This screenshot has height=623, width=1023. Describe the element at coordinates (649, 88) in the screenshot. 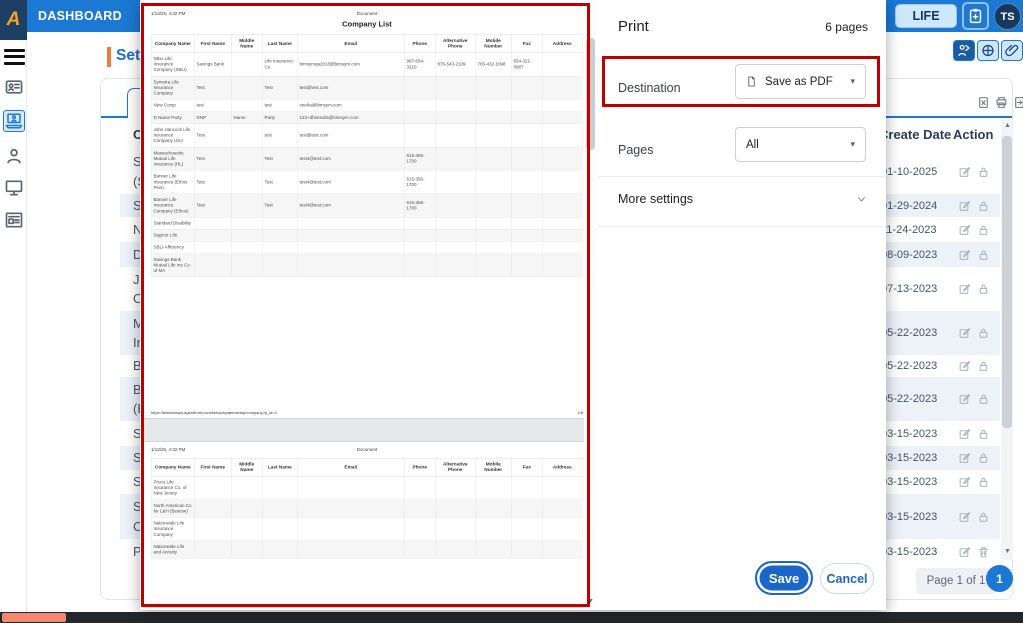

I see `destination-label: Destination` at that location.